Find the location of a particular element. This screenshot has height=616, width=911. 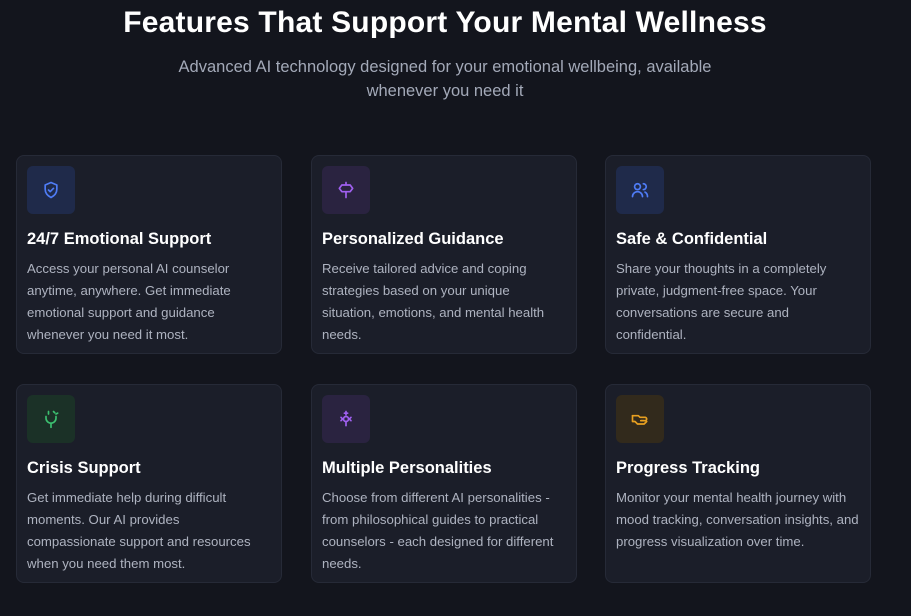

feature-title: 24/7 Emotional Support is located at coordinates (119, 239).